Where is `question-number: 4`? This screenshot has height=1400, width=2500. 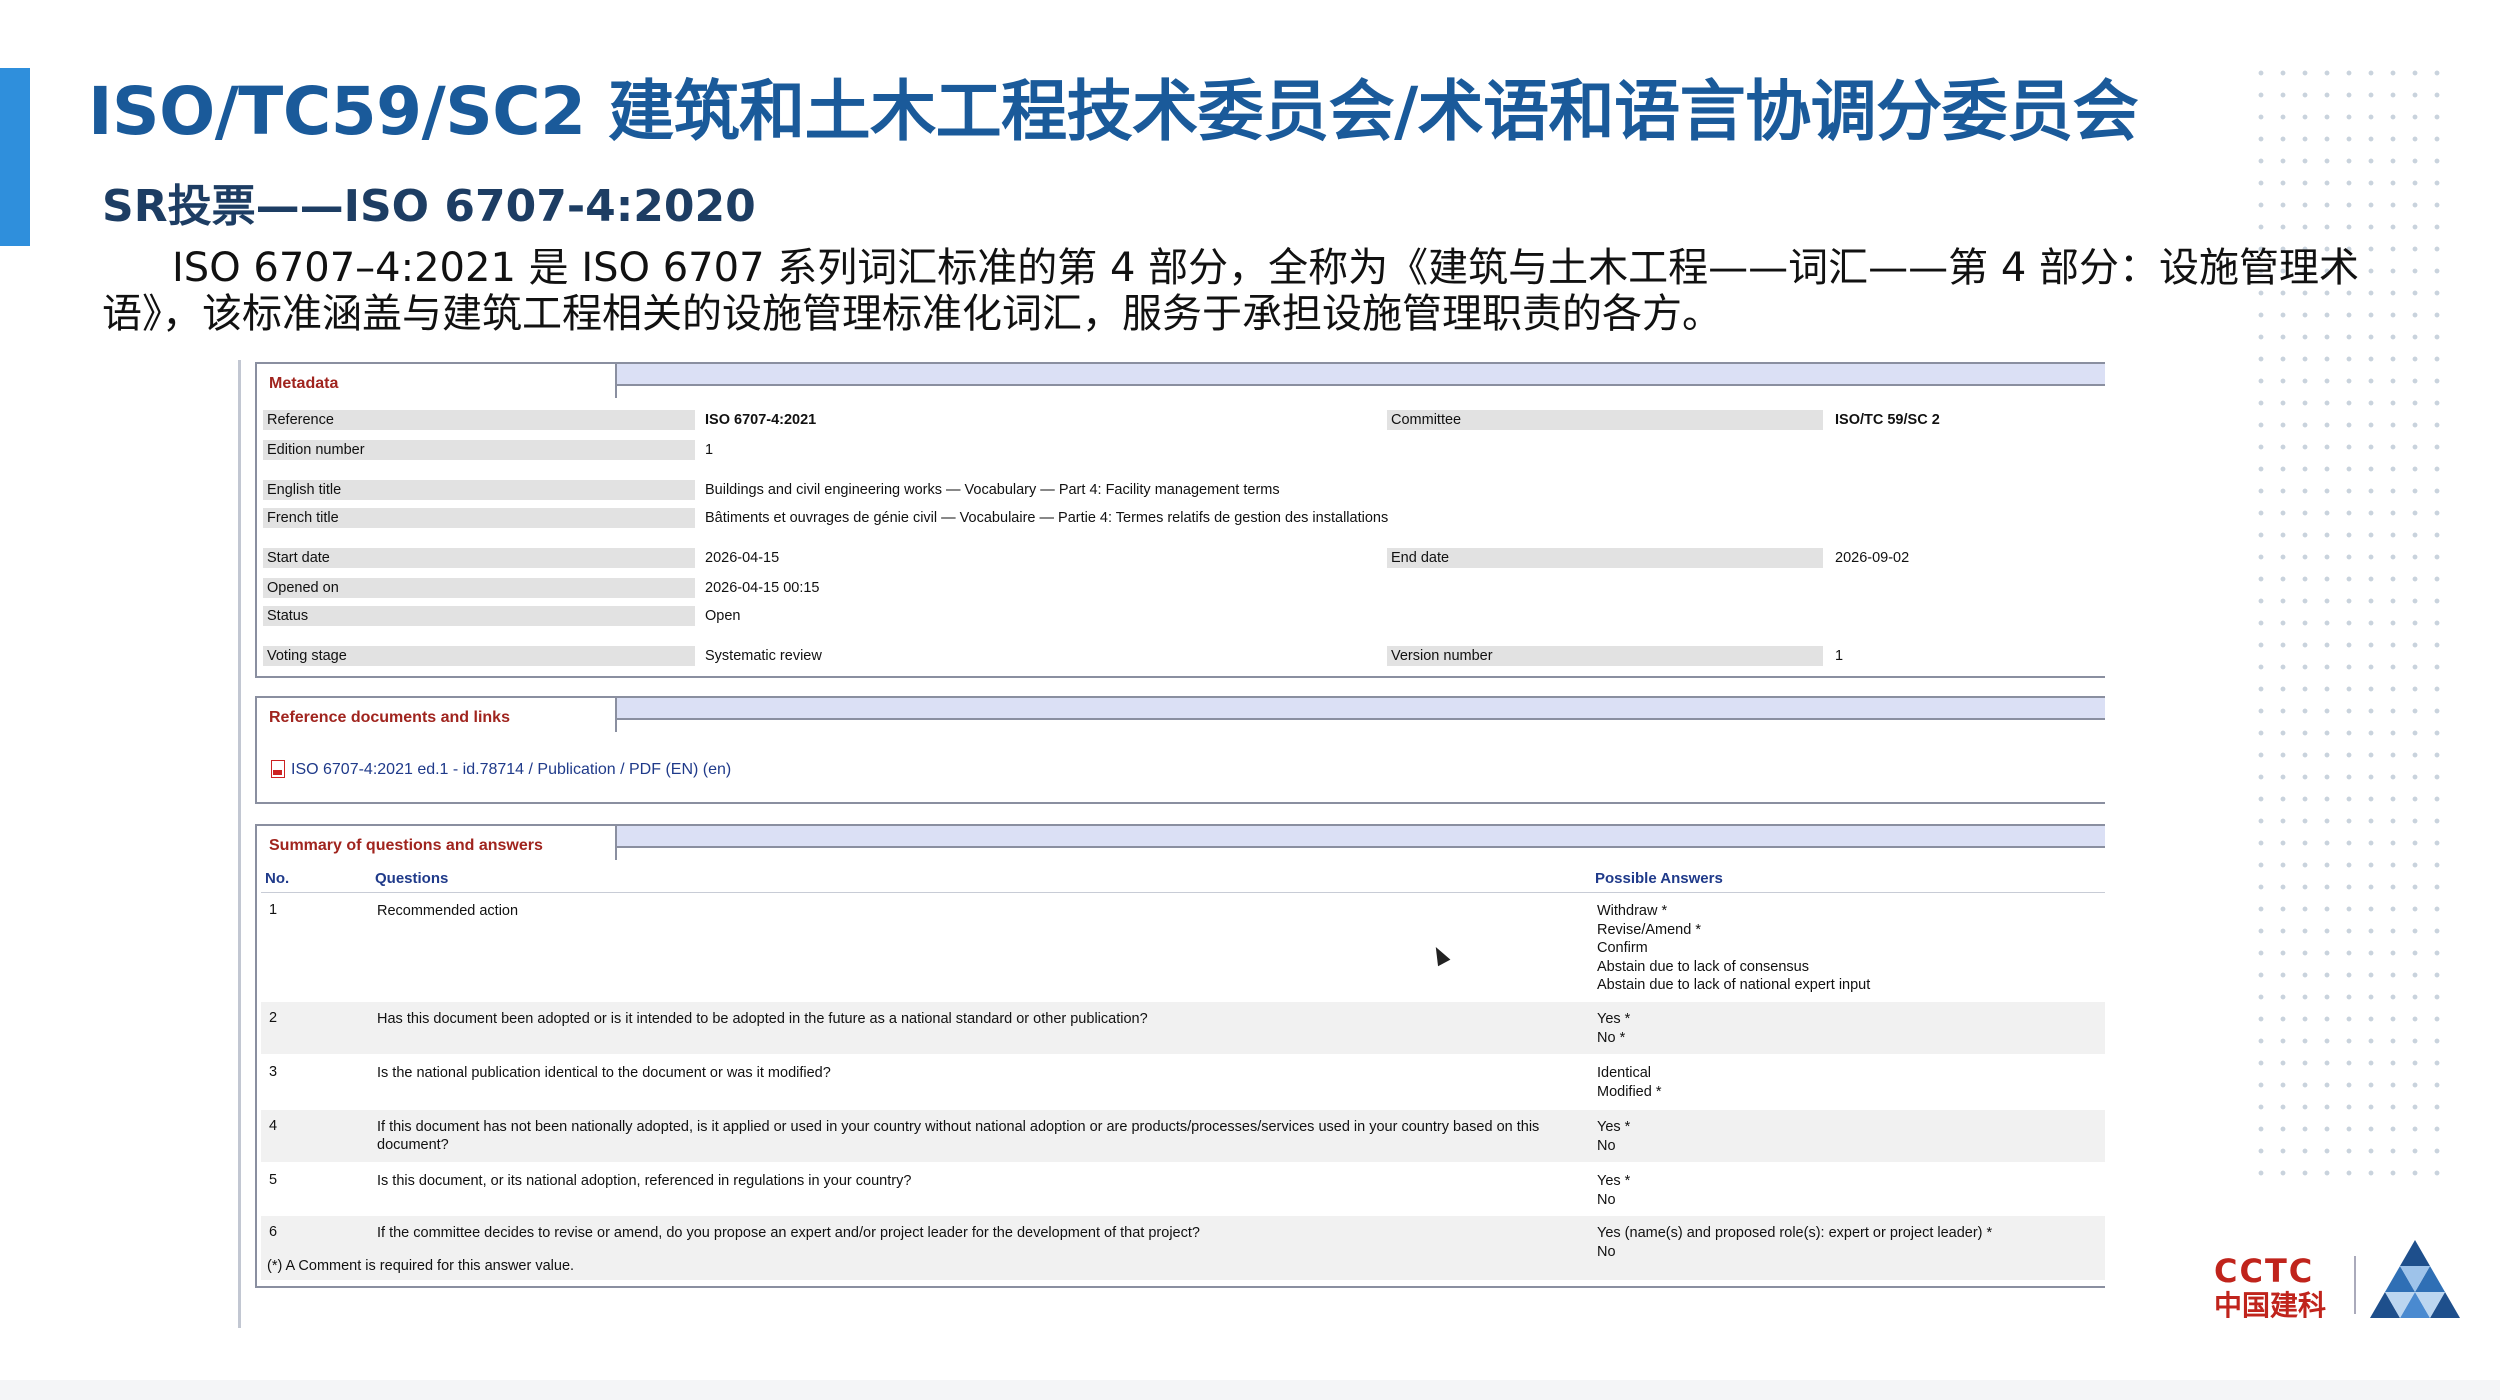
question-number: 4 is located at coordinates (273, 1126).